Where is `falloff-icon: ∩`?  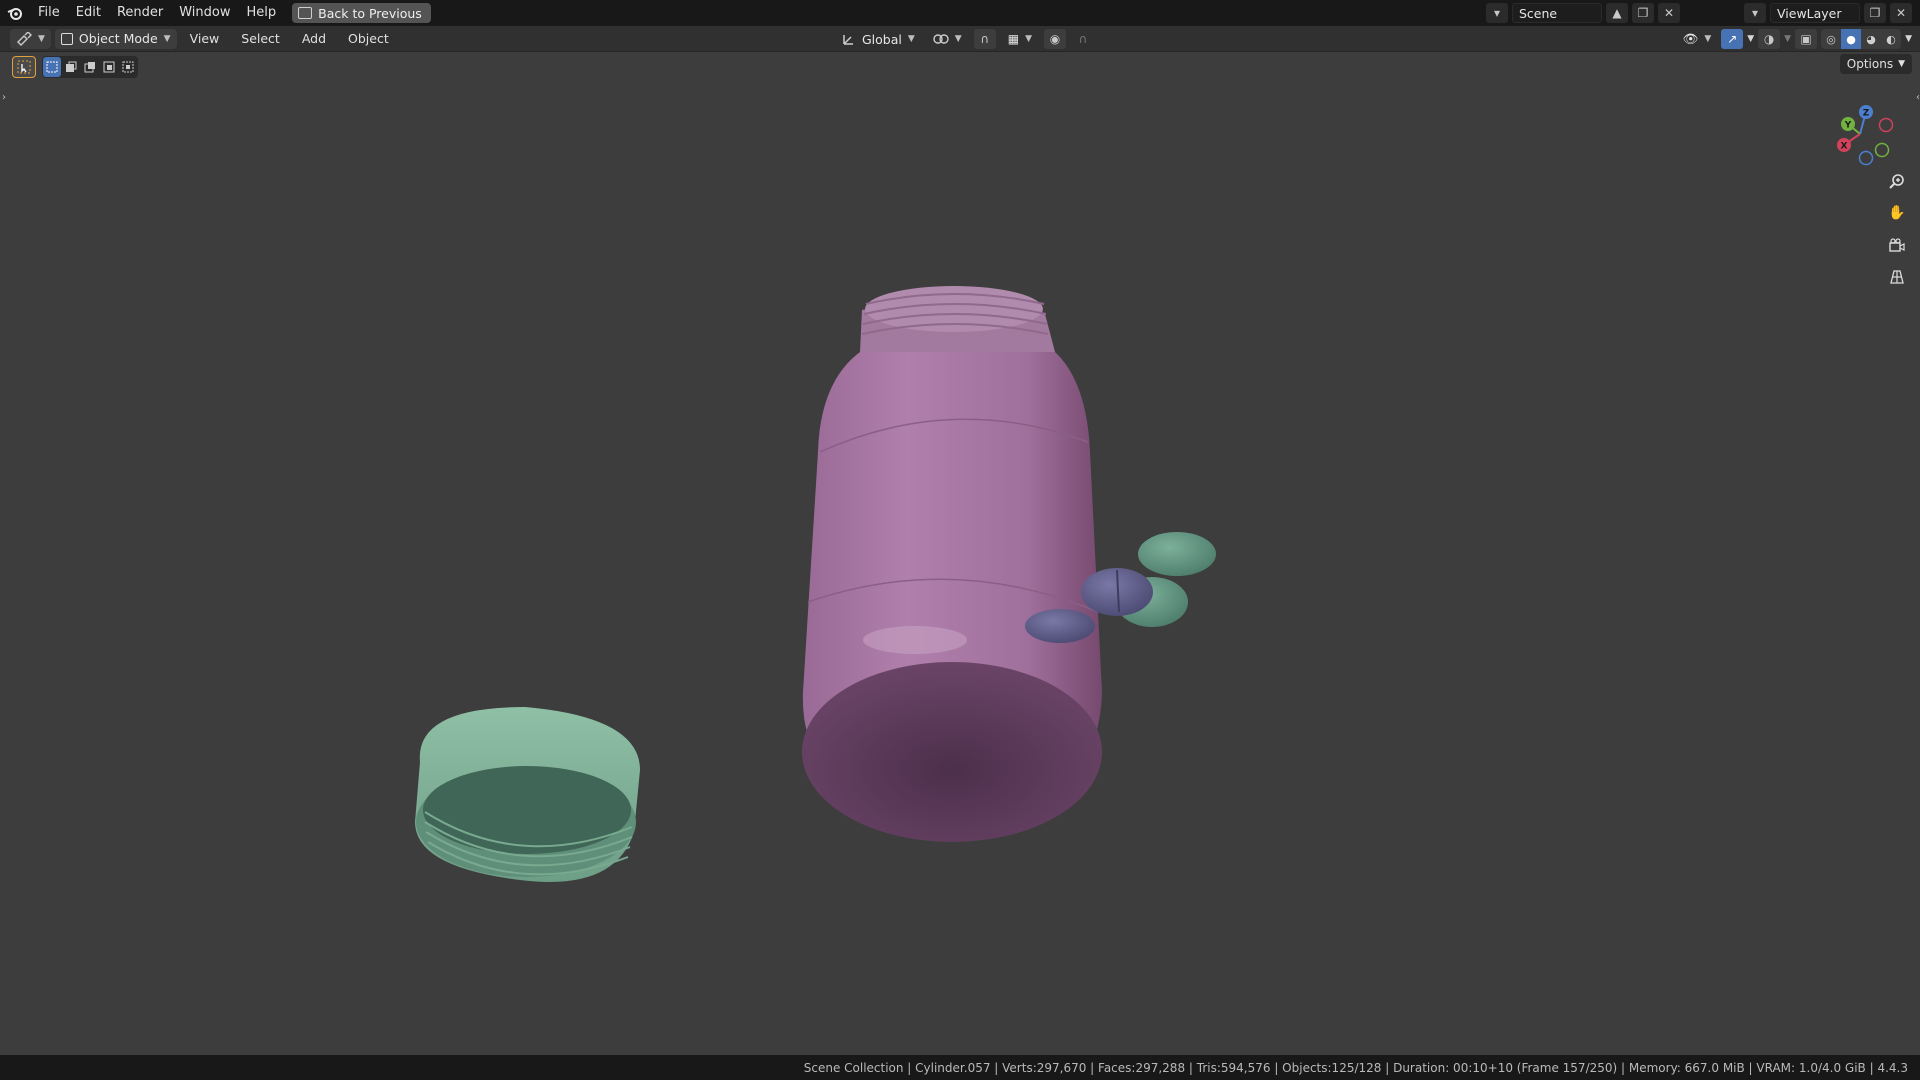 falloff-icon: ∩ is located at coordinates (1083, 39).